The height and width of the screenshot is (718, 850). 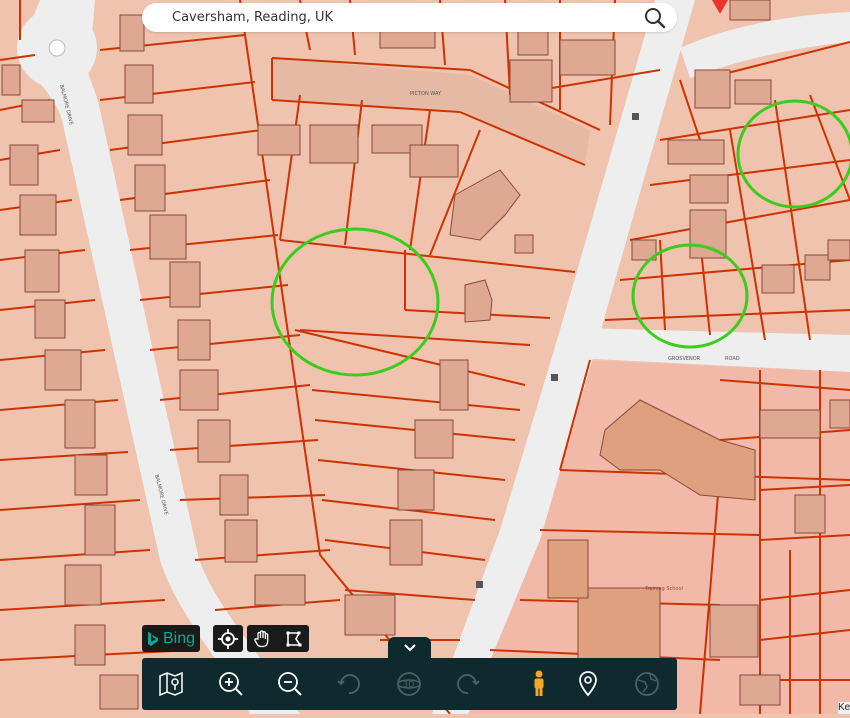 I want to click on zoom-in-button, so click(x=231, y=684).